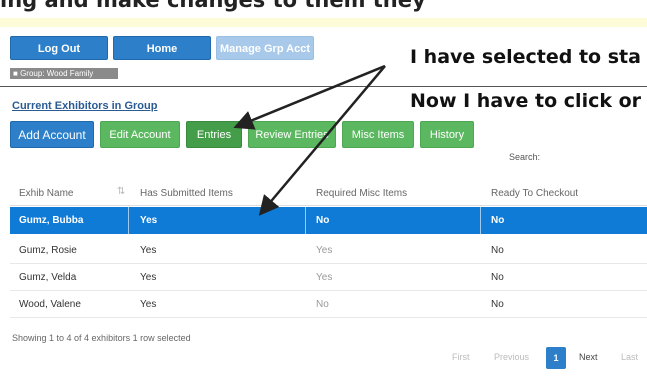  I want to click on annotation-arrows, so click(309, 140).